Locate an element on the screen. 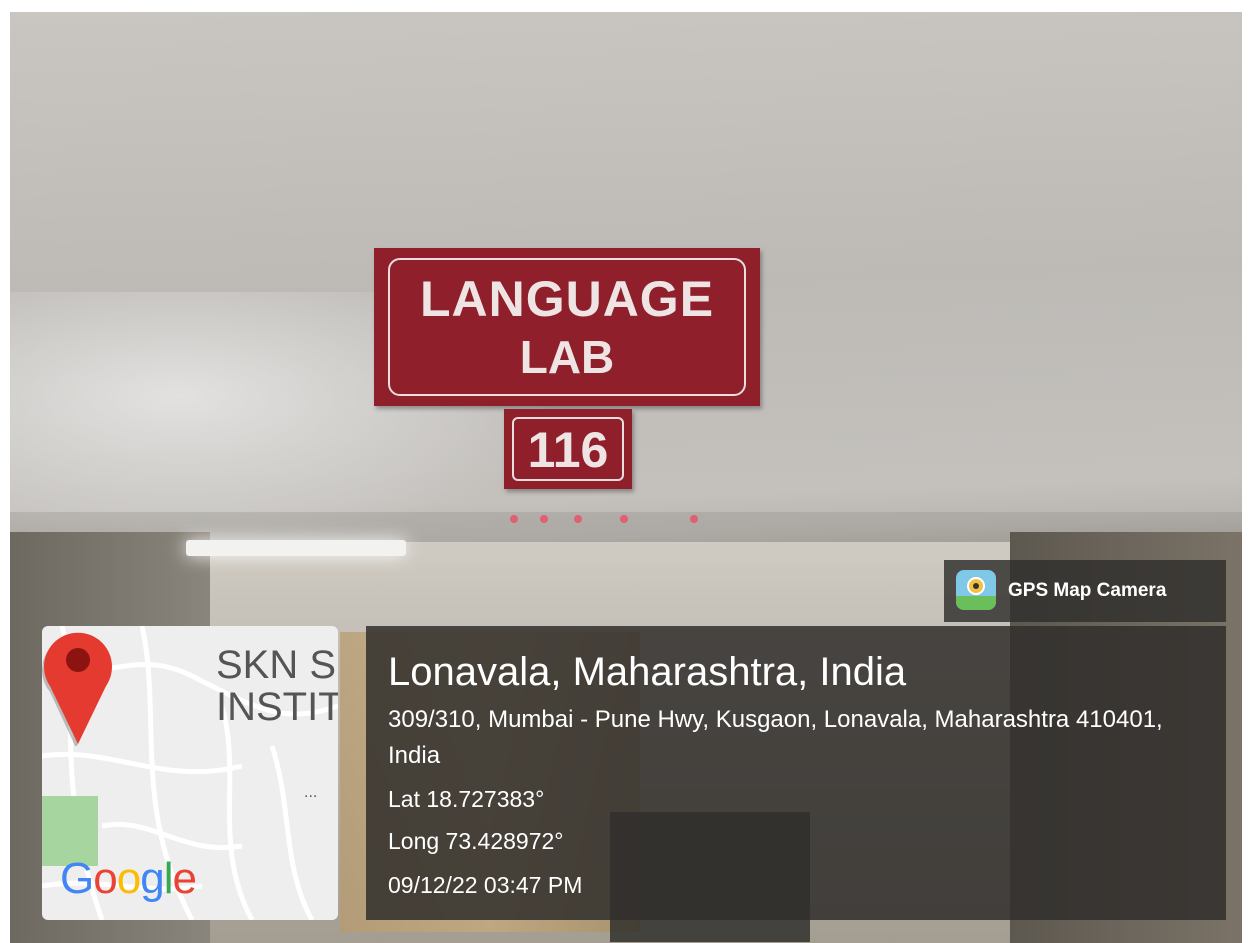 The width and height of the screenshot is (1249, 943). map-pin-icon is located at coordinates (77, 689).